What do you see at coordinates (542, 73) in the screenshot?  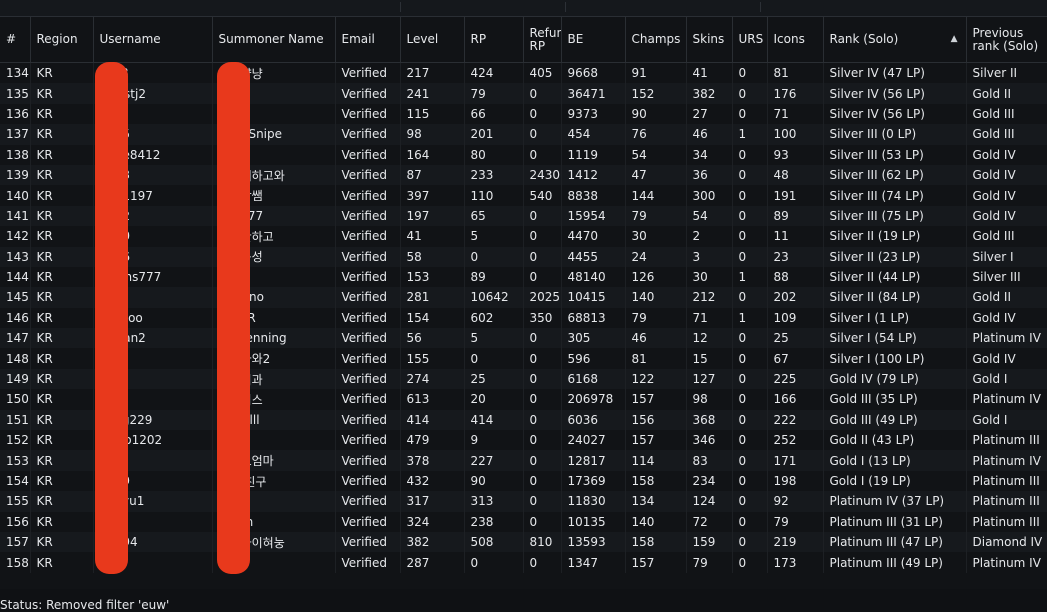 I see `cell-refund-rp: 405` at bounding box center [542, 73].